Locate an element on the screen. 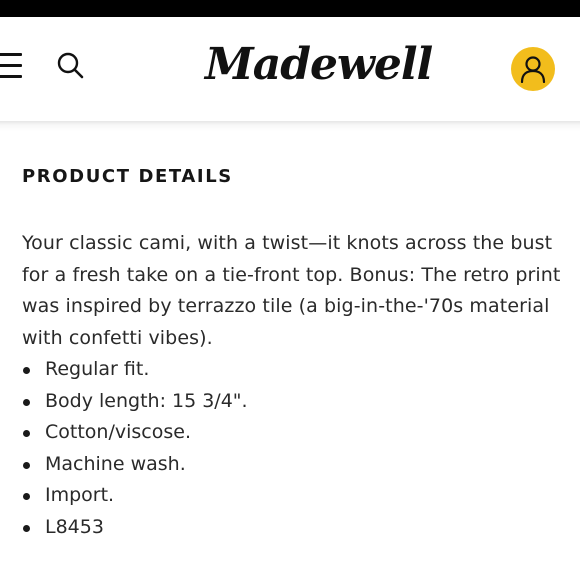 This screenshot has width=580, height=580. brand-logo: Madewell is located at coordinates (319, 65).